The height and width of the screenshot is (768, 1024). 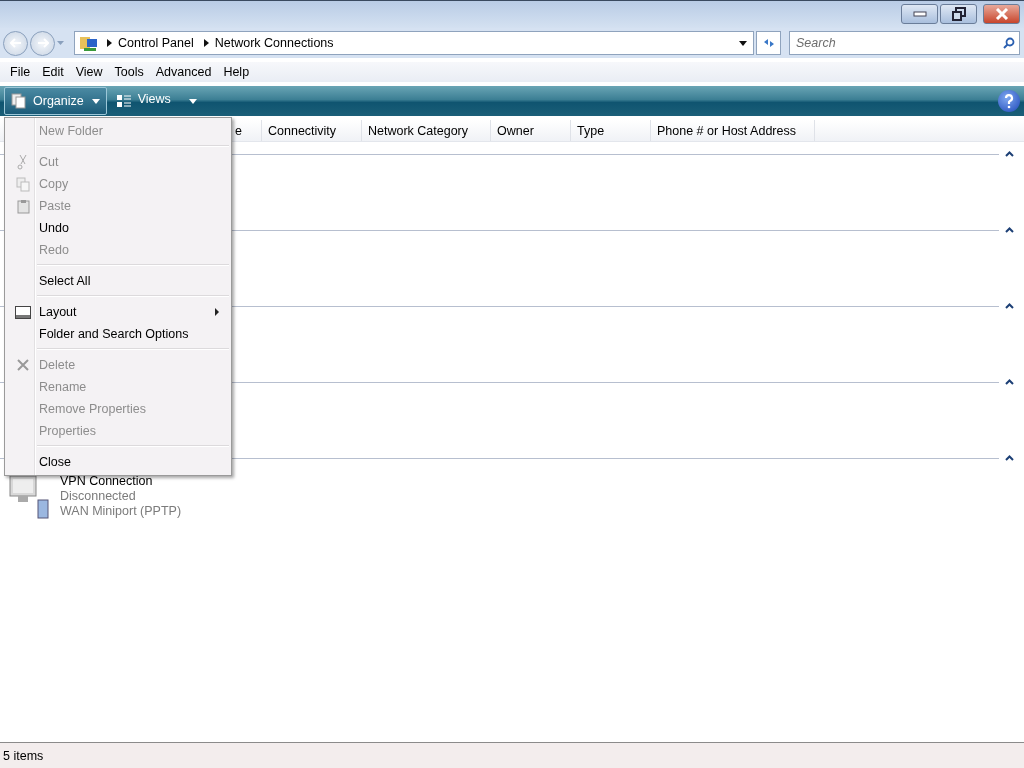 I want to click on connection-device: WAN Miniport (PPTP), so click(x=121, y=511).